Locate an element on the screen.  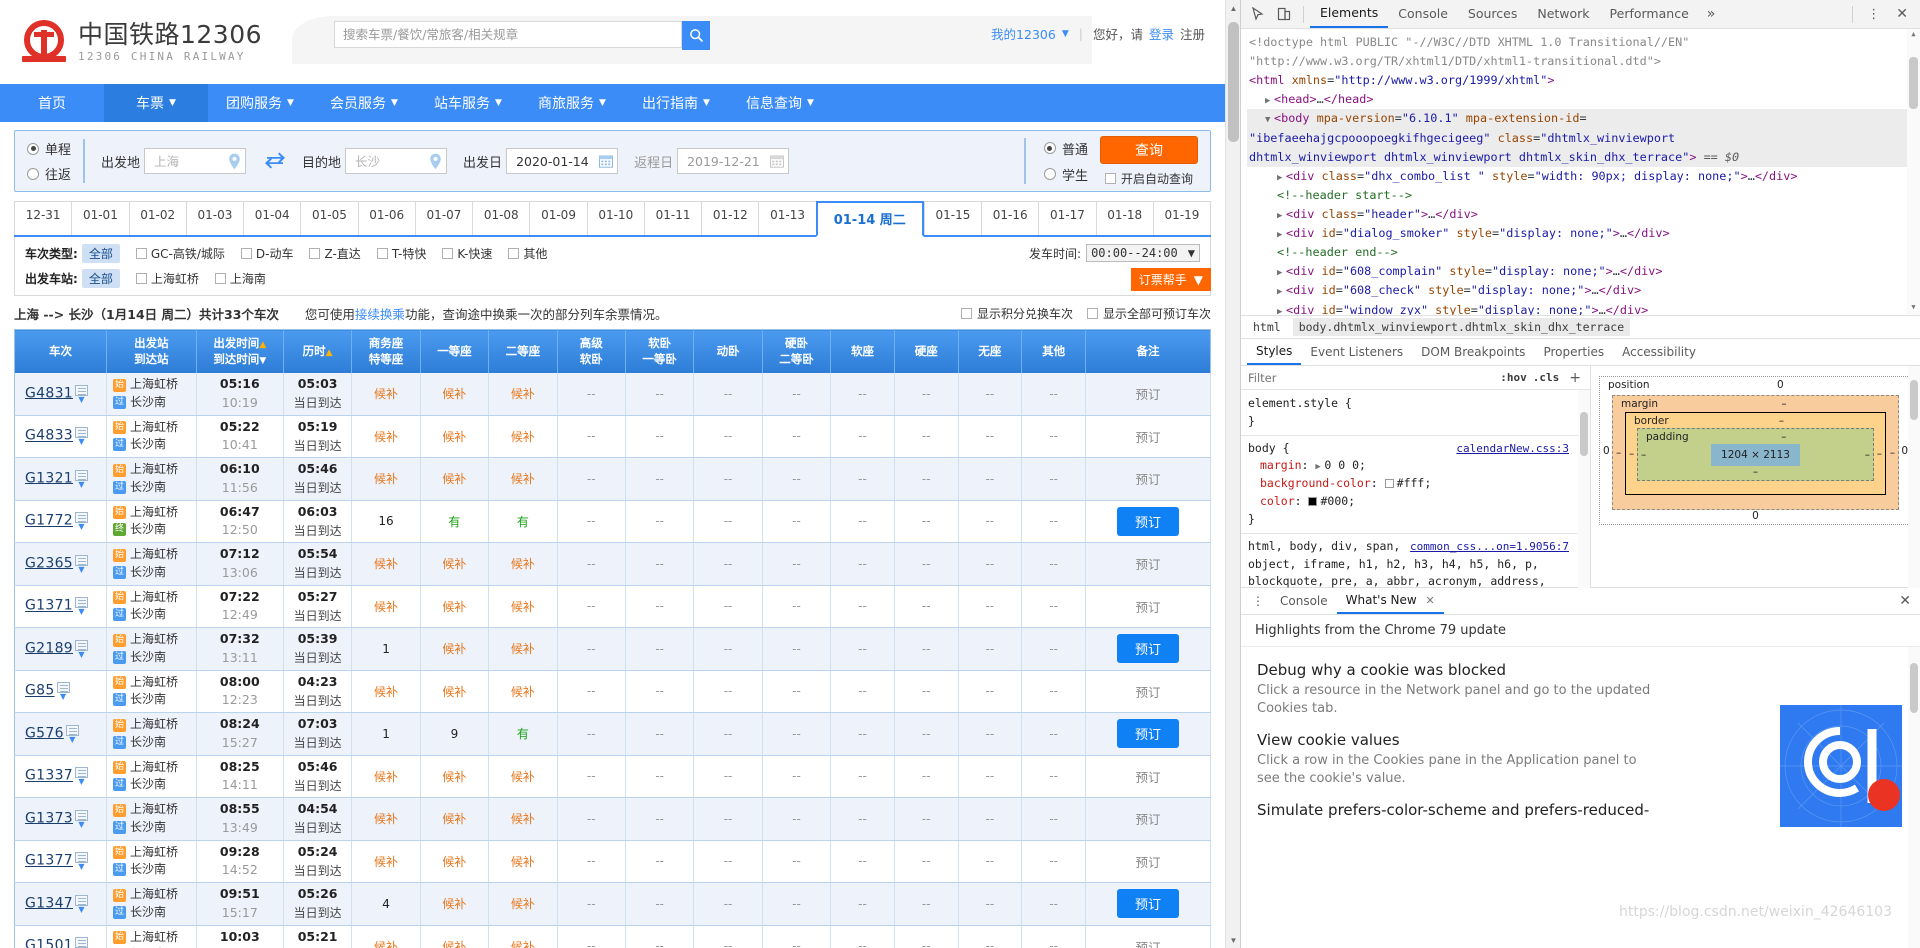
login-link: 登录 is located at coordinates (1161, 33).